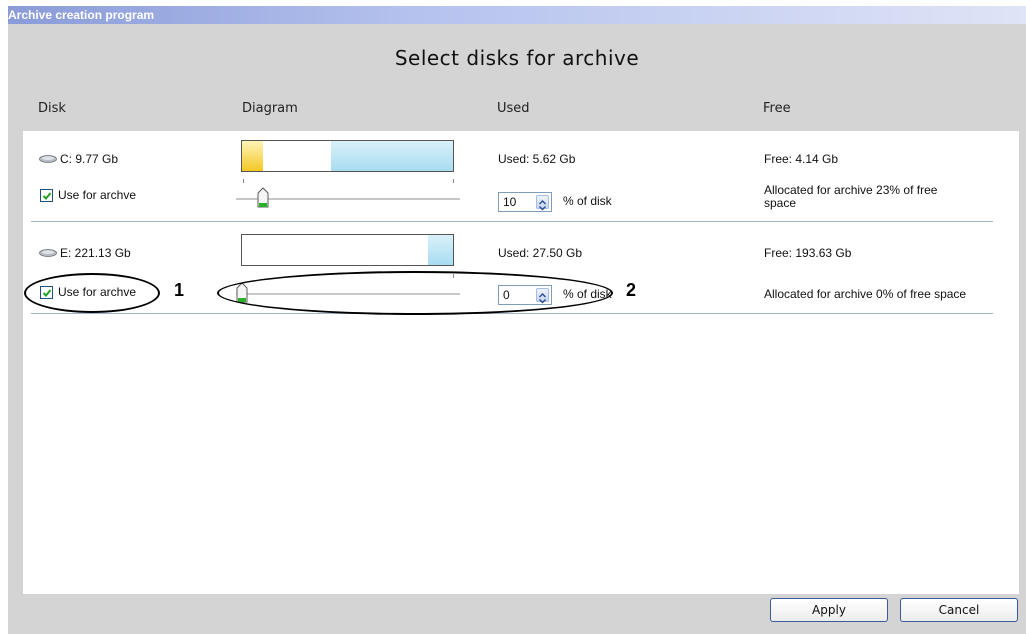 This screenshot has height=634, width=1026. I want to click on apply-button: Apply, so click(829, 610).